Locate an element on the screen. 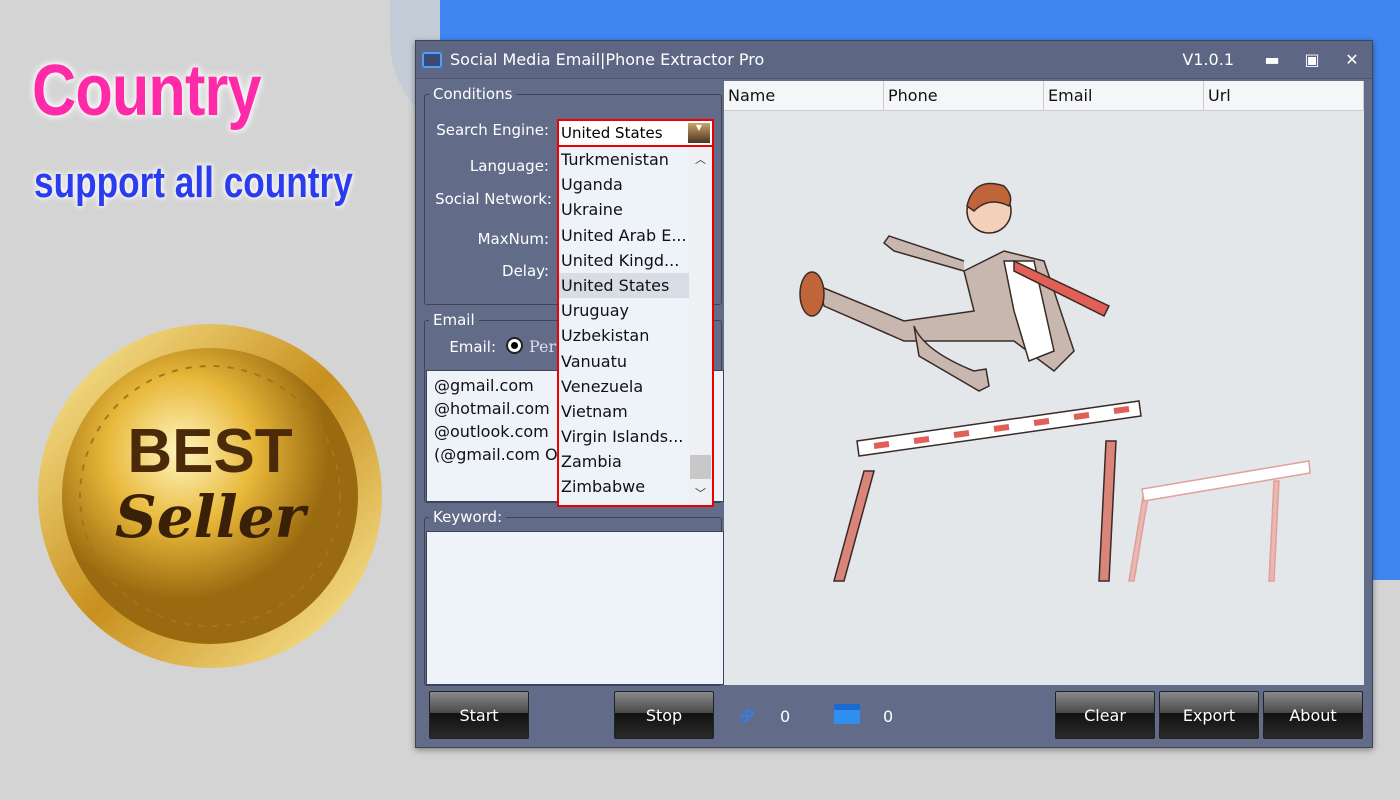  delay-label: Delay: is located at coordinates (525, 271).